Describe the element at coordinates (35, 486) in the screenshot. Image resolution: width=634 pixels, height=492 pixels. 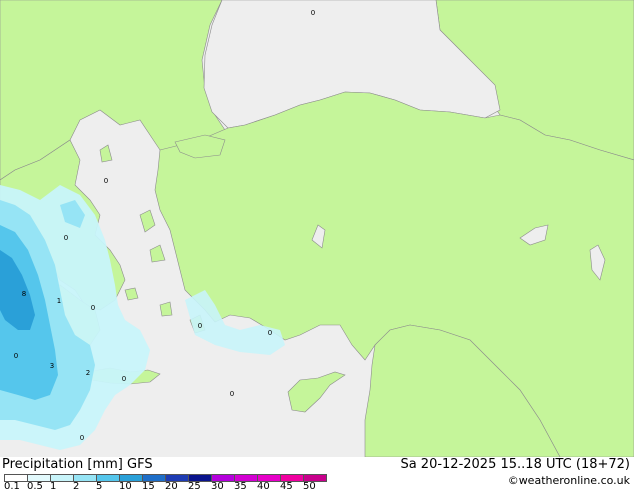
I see `scale-tick-label: 0.5` at that location.